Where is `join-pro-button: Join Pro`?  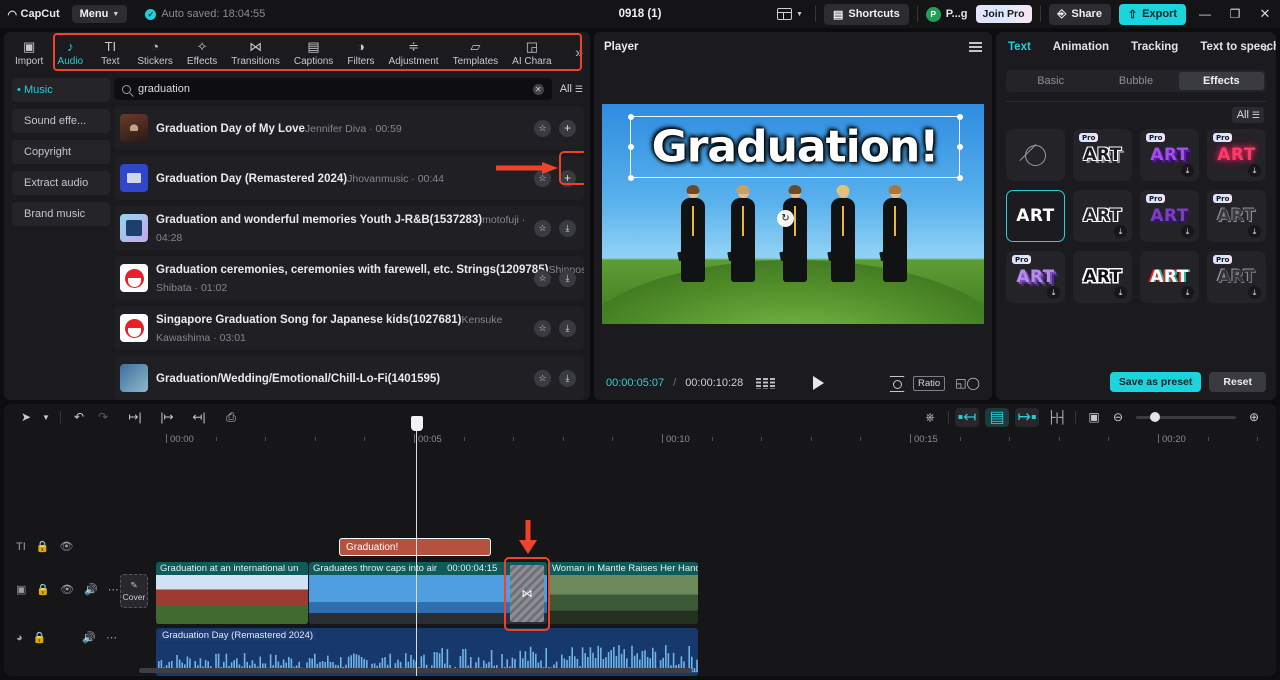 join-pro-button: Join Pro is located at coordinates (1003, 14).